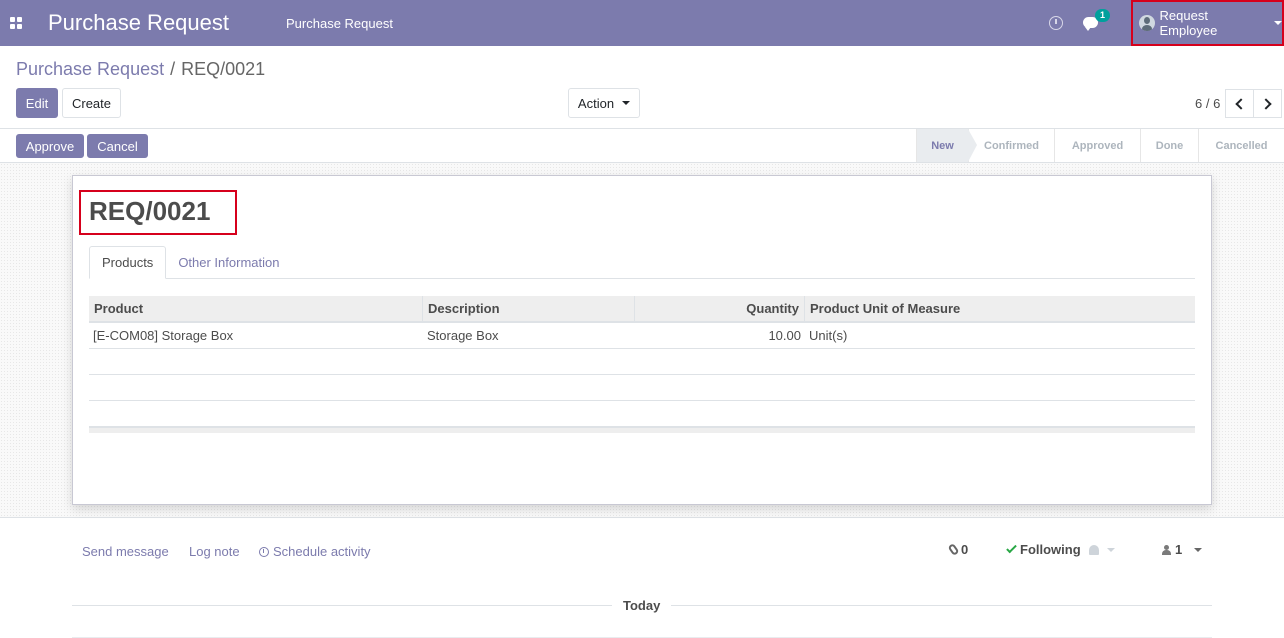  I want to click on breadcrumb: Purchase Request / REQ/0021, so click(140, 69).